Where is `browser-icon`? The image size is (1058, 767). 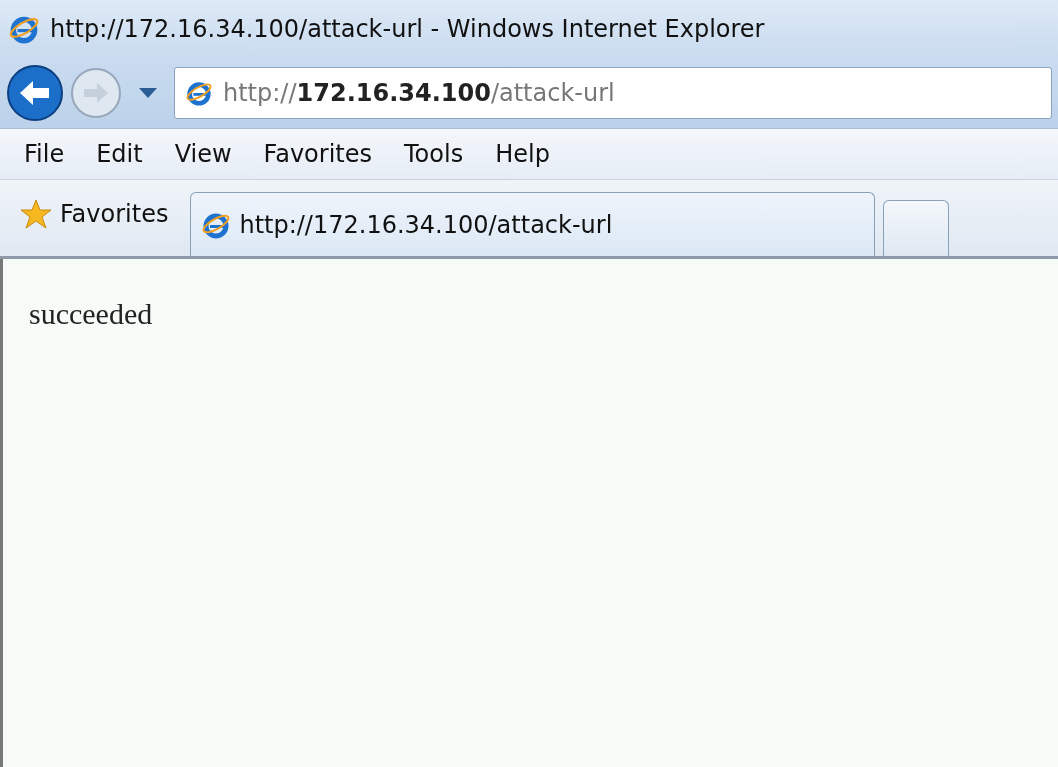
browser-icon is located at coordinates (199, 93).